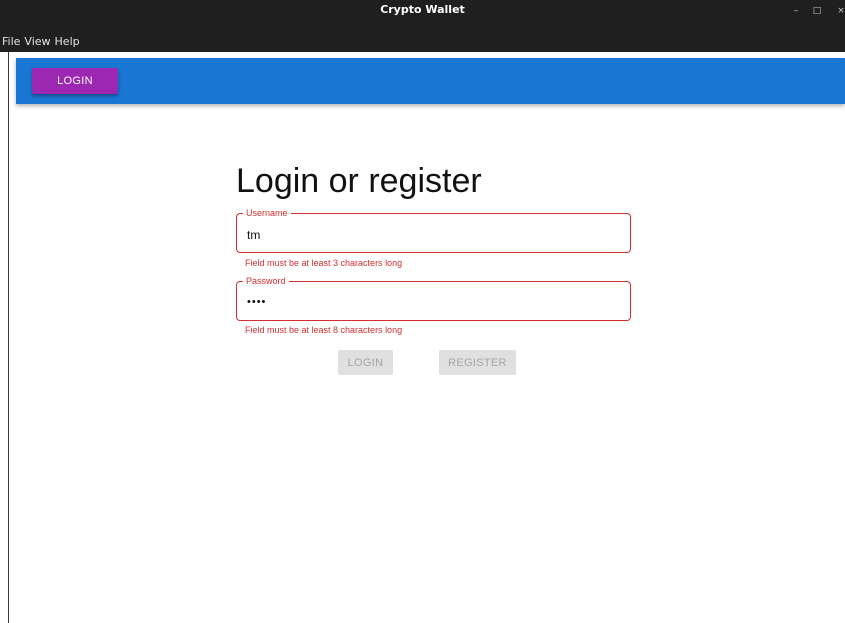  Describe the element at coordinates (422, 41) in the screenshot. I see `menu-bar: File View Help` at that location.